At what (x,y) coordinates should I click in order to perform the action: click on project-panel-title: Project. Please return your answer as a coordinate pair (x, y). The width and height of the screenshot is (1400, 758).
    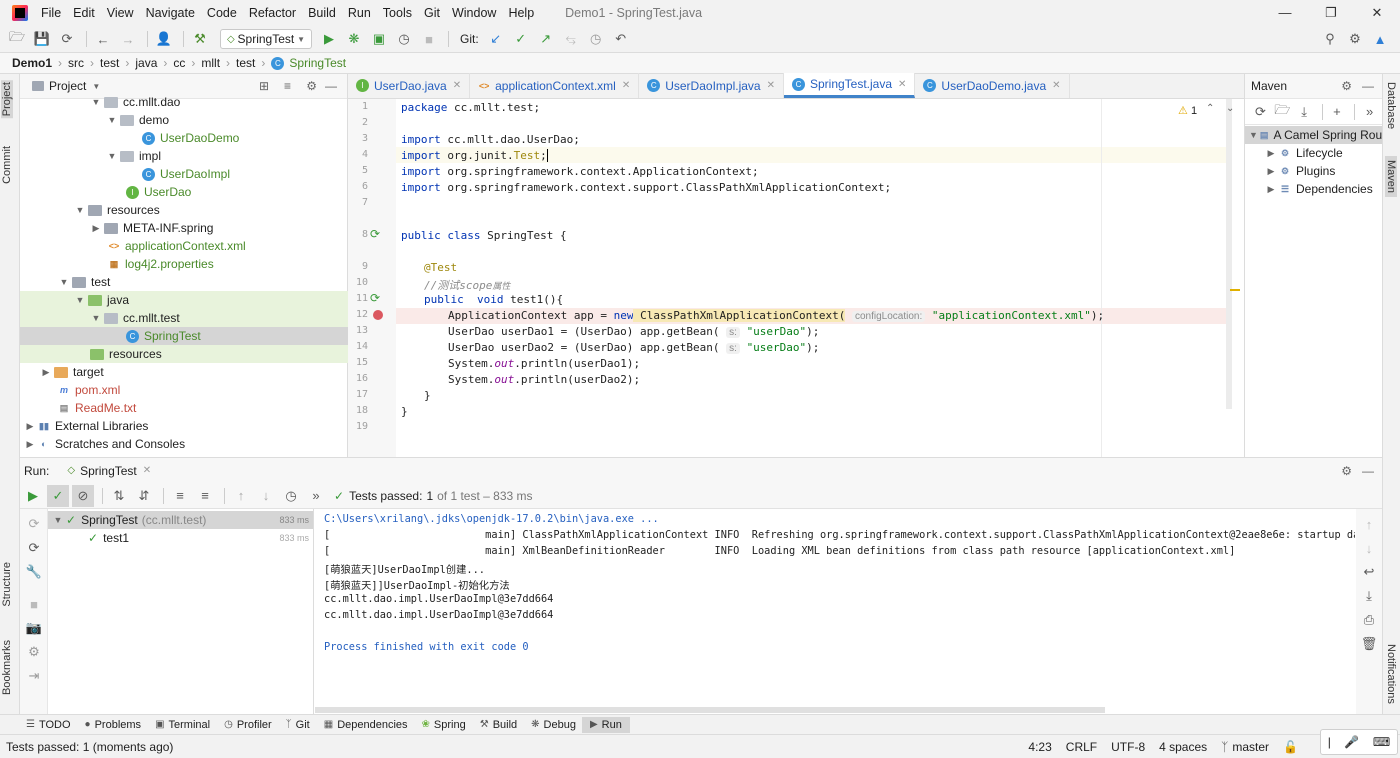
    Looking at the image, I should click on (67, 86).